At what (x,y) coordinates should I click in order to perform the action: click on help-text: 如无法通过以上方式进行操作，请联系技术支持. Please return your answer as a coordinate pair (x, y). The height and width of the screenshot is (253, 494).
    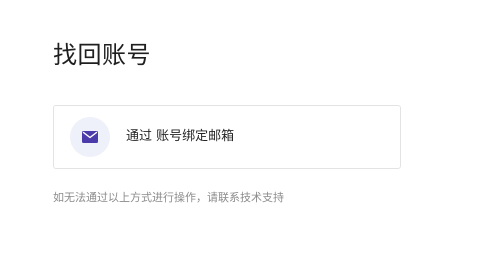
    Looking at the image, I should click on (168, 197).